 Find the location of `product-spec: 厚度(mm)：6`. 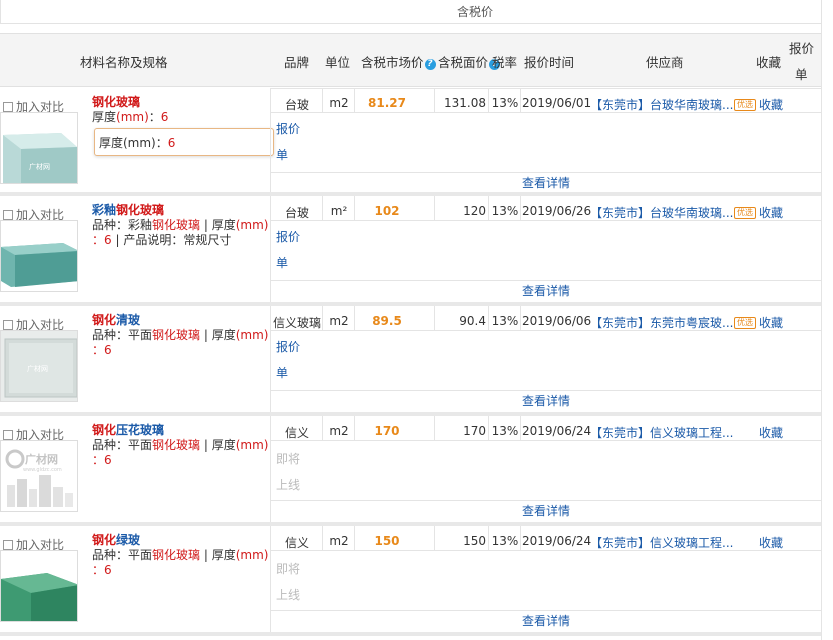

product-spec: 厚度(mm)：6 is located at coordinates (130, 117).